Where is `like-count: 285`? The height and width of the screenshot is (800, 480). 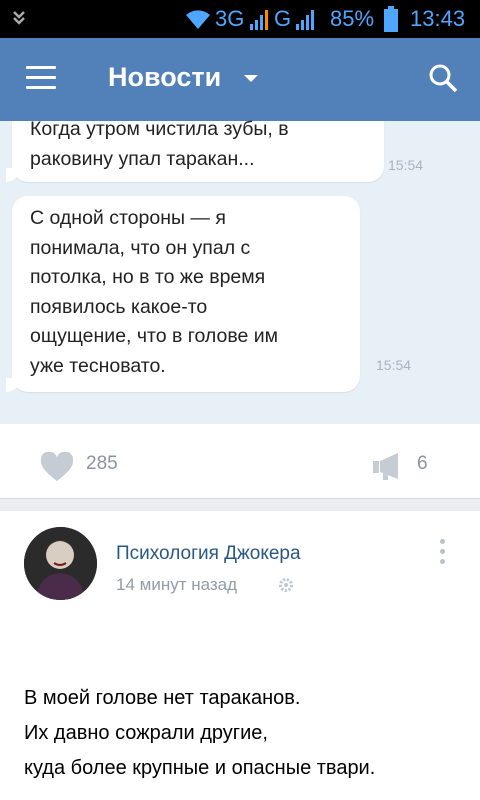
like-count: 285 is located at coordinates (102, 464).